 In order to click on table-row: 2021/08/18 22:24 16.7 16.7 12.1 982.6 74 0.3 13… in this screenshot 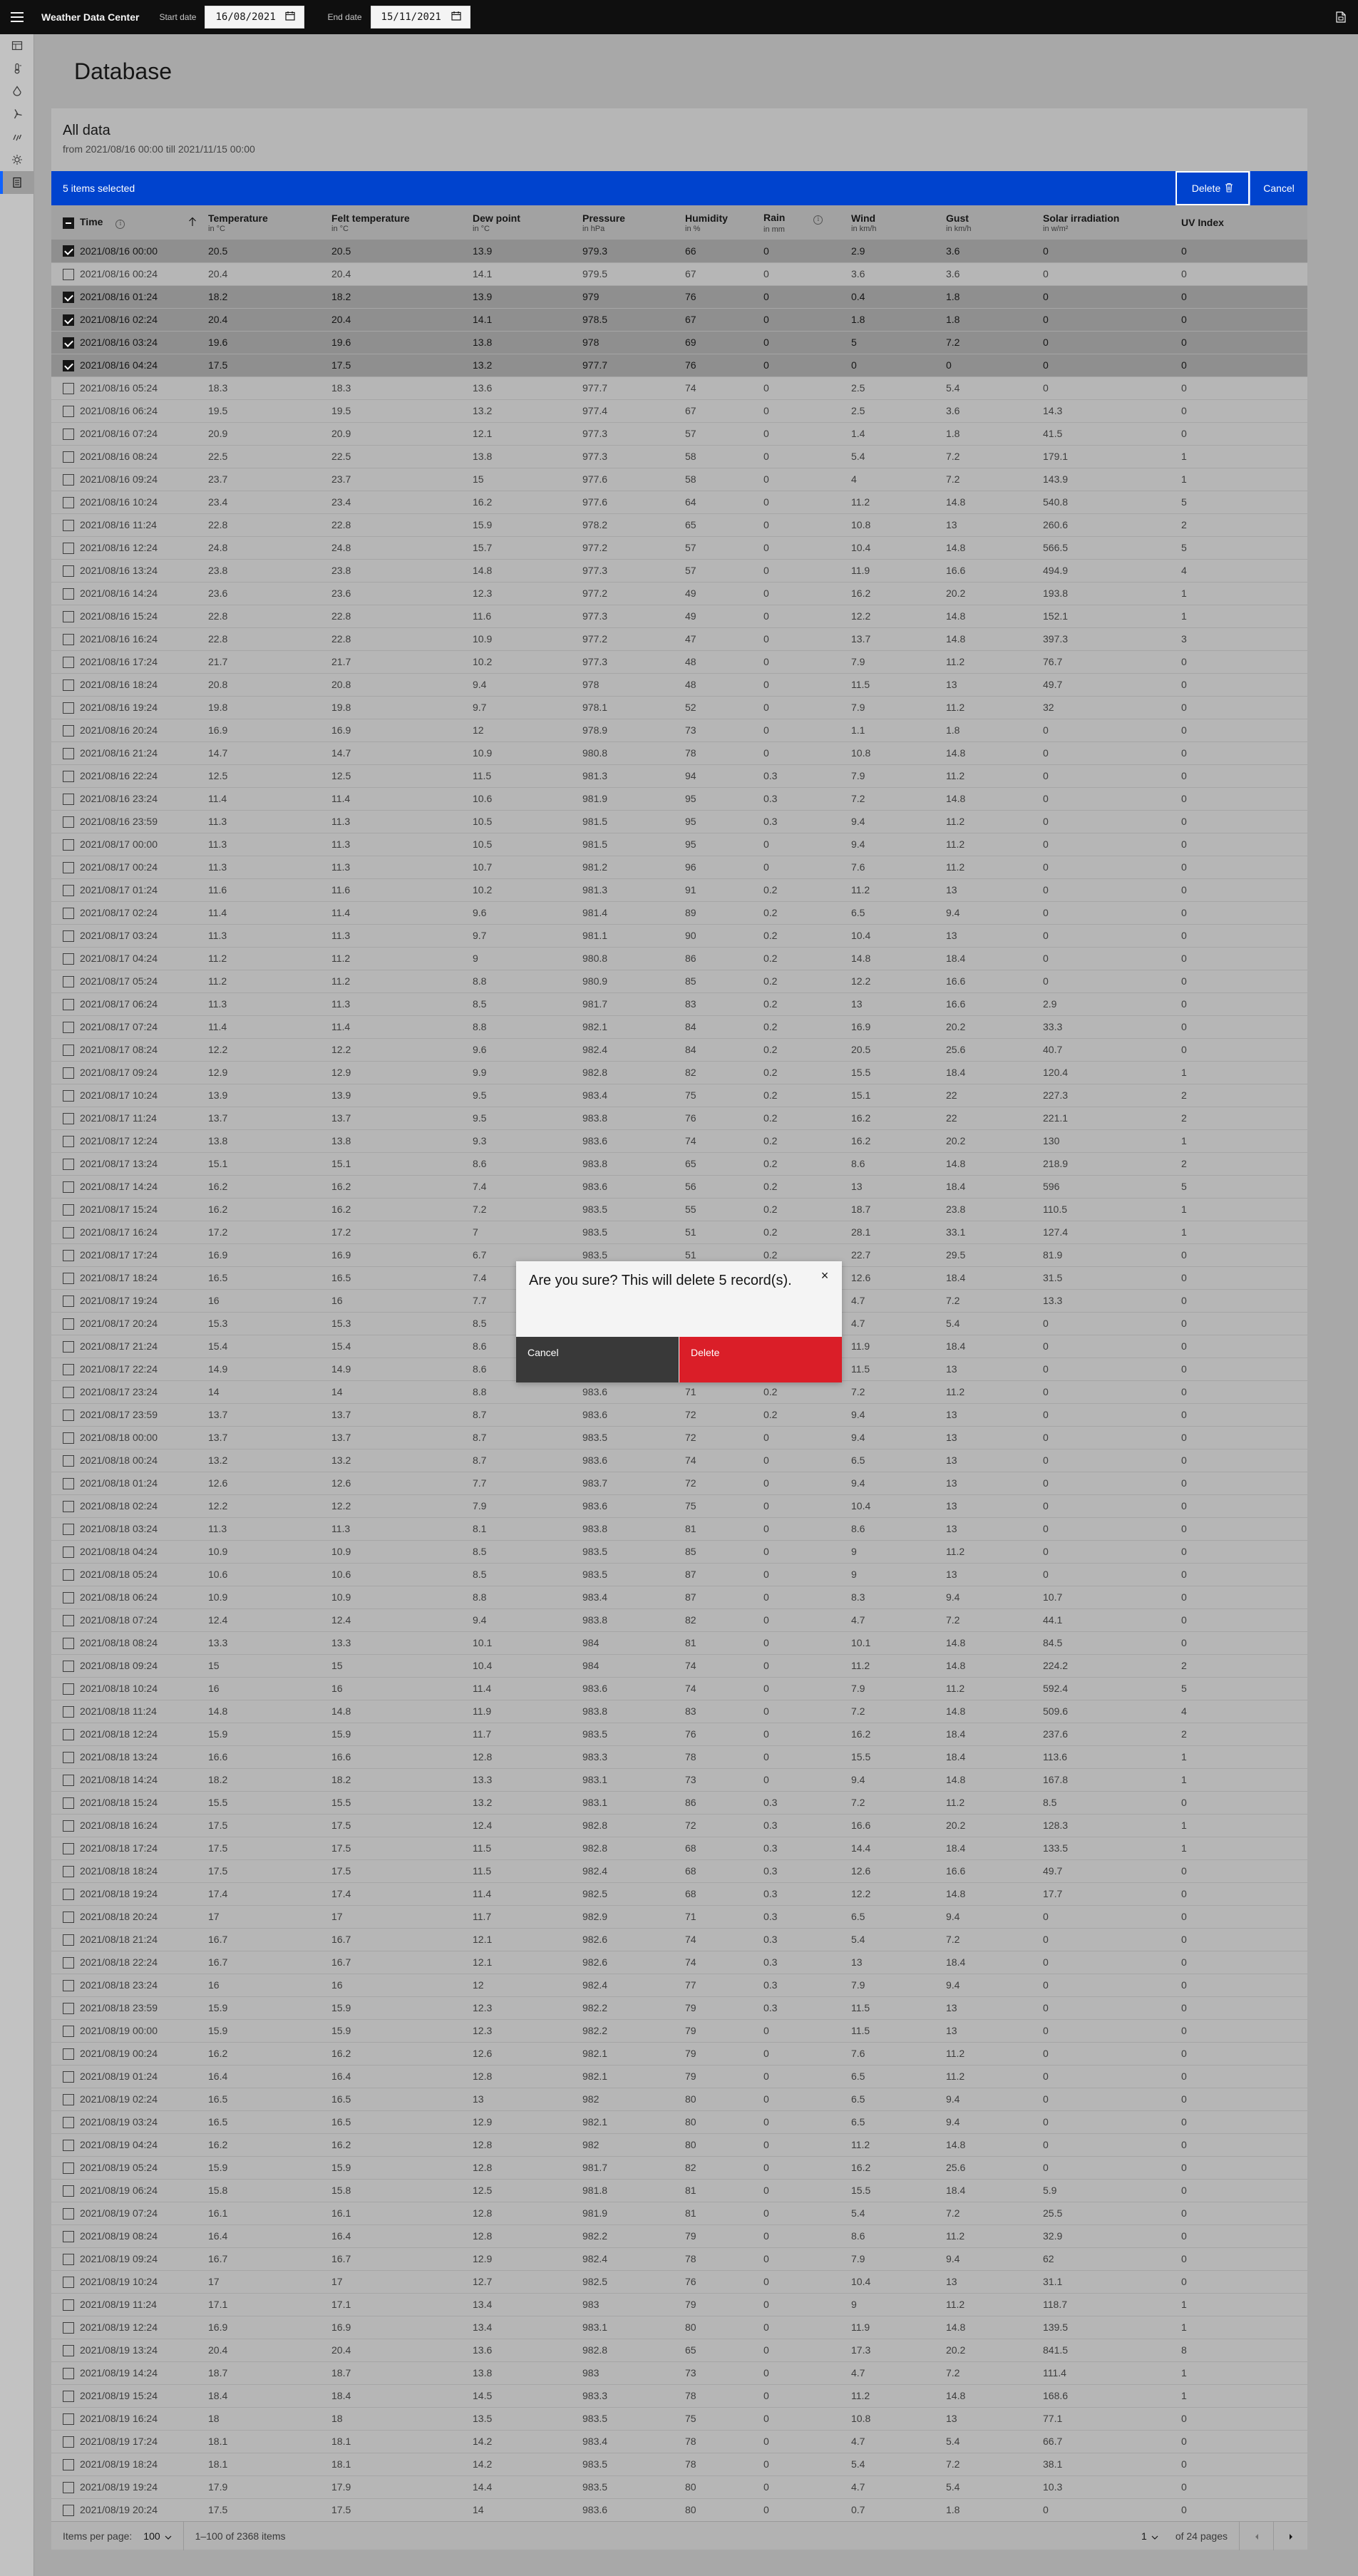, I will do `click(679, 1962)`.